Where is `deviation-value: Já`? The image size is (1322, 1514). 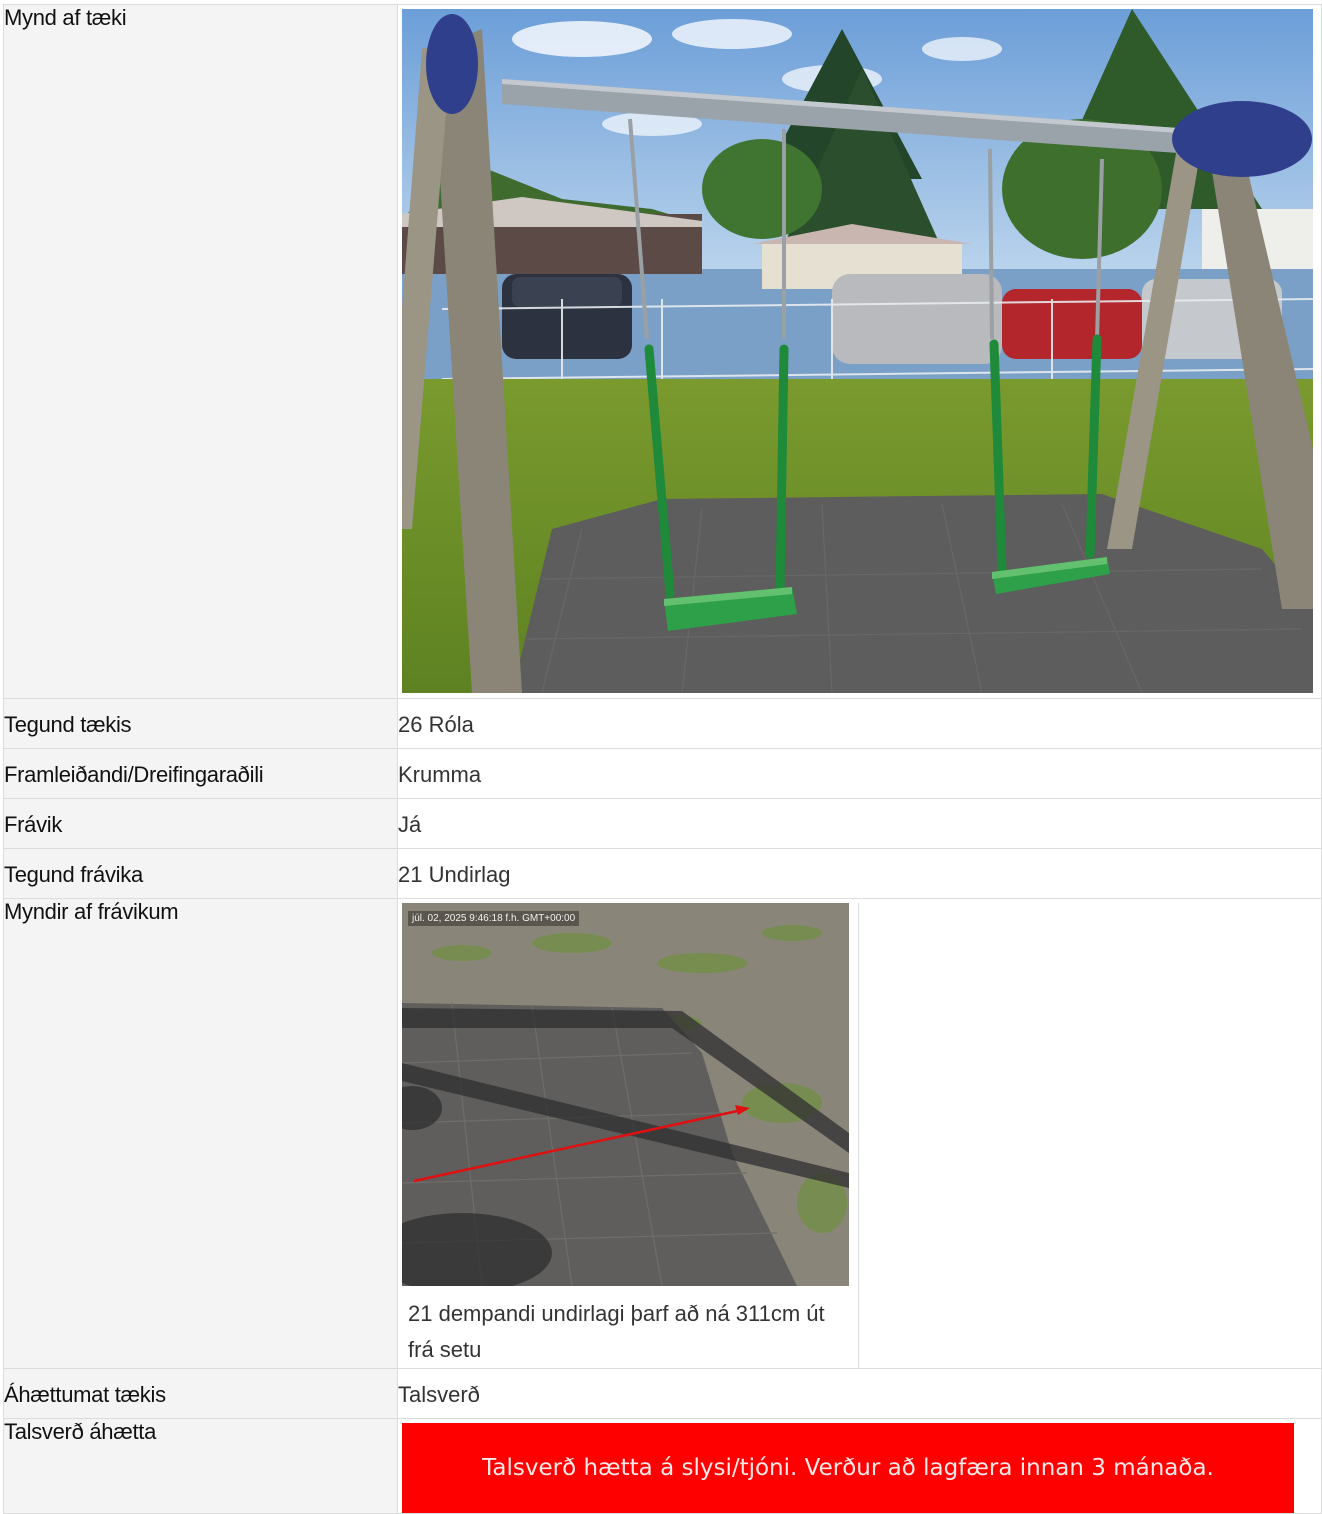 deviation-value: Já is located at coordinates (859, 823).